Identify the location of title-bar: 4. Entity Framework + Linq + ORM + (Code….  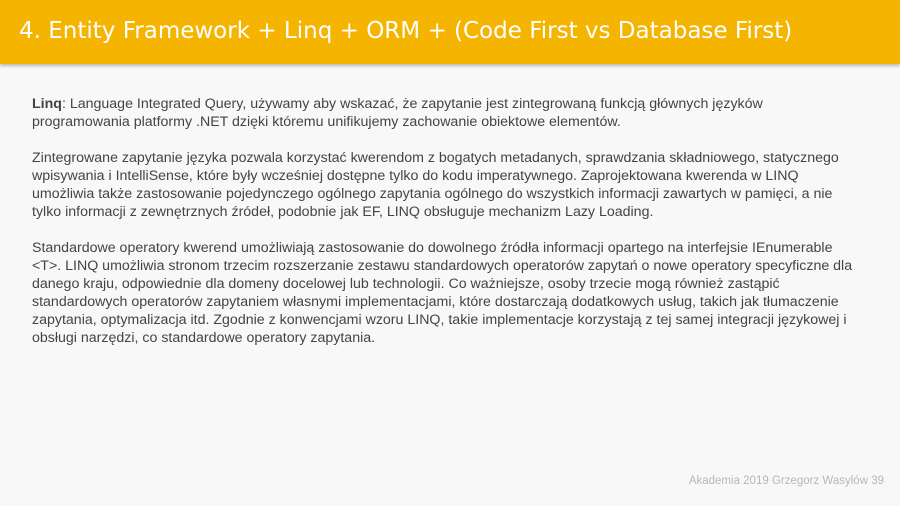
(450, 32).